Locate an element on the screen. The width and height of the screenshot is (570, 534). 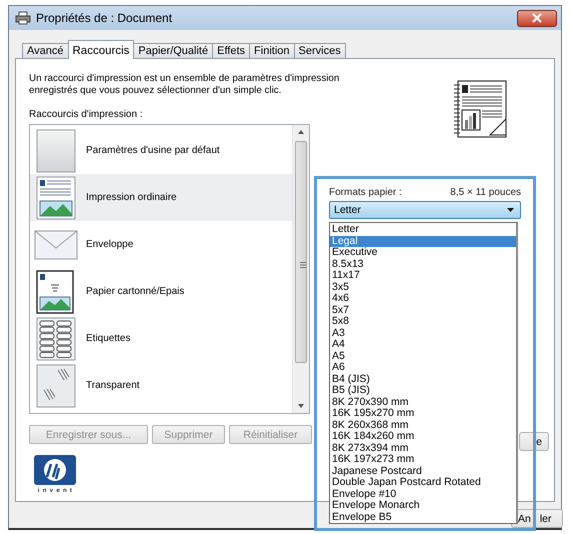
dropdown-option: Legal is located at coordinates (423, 241).